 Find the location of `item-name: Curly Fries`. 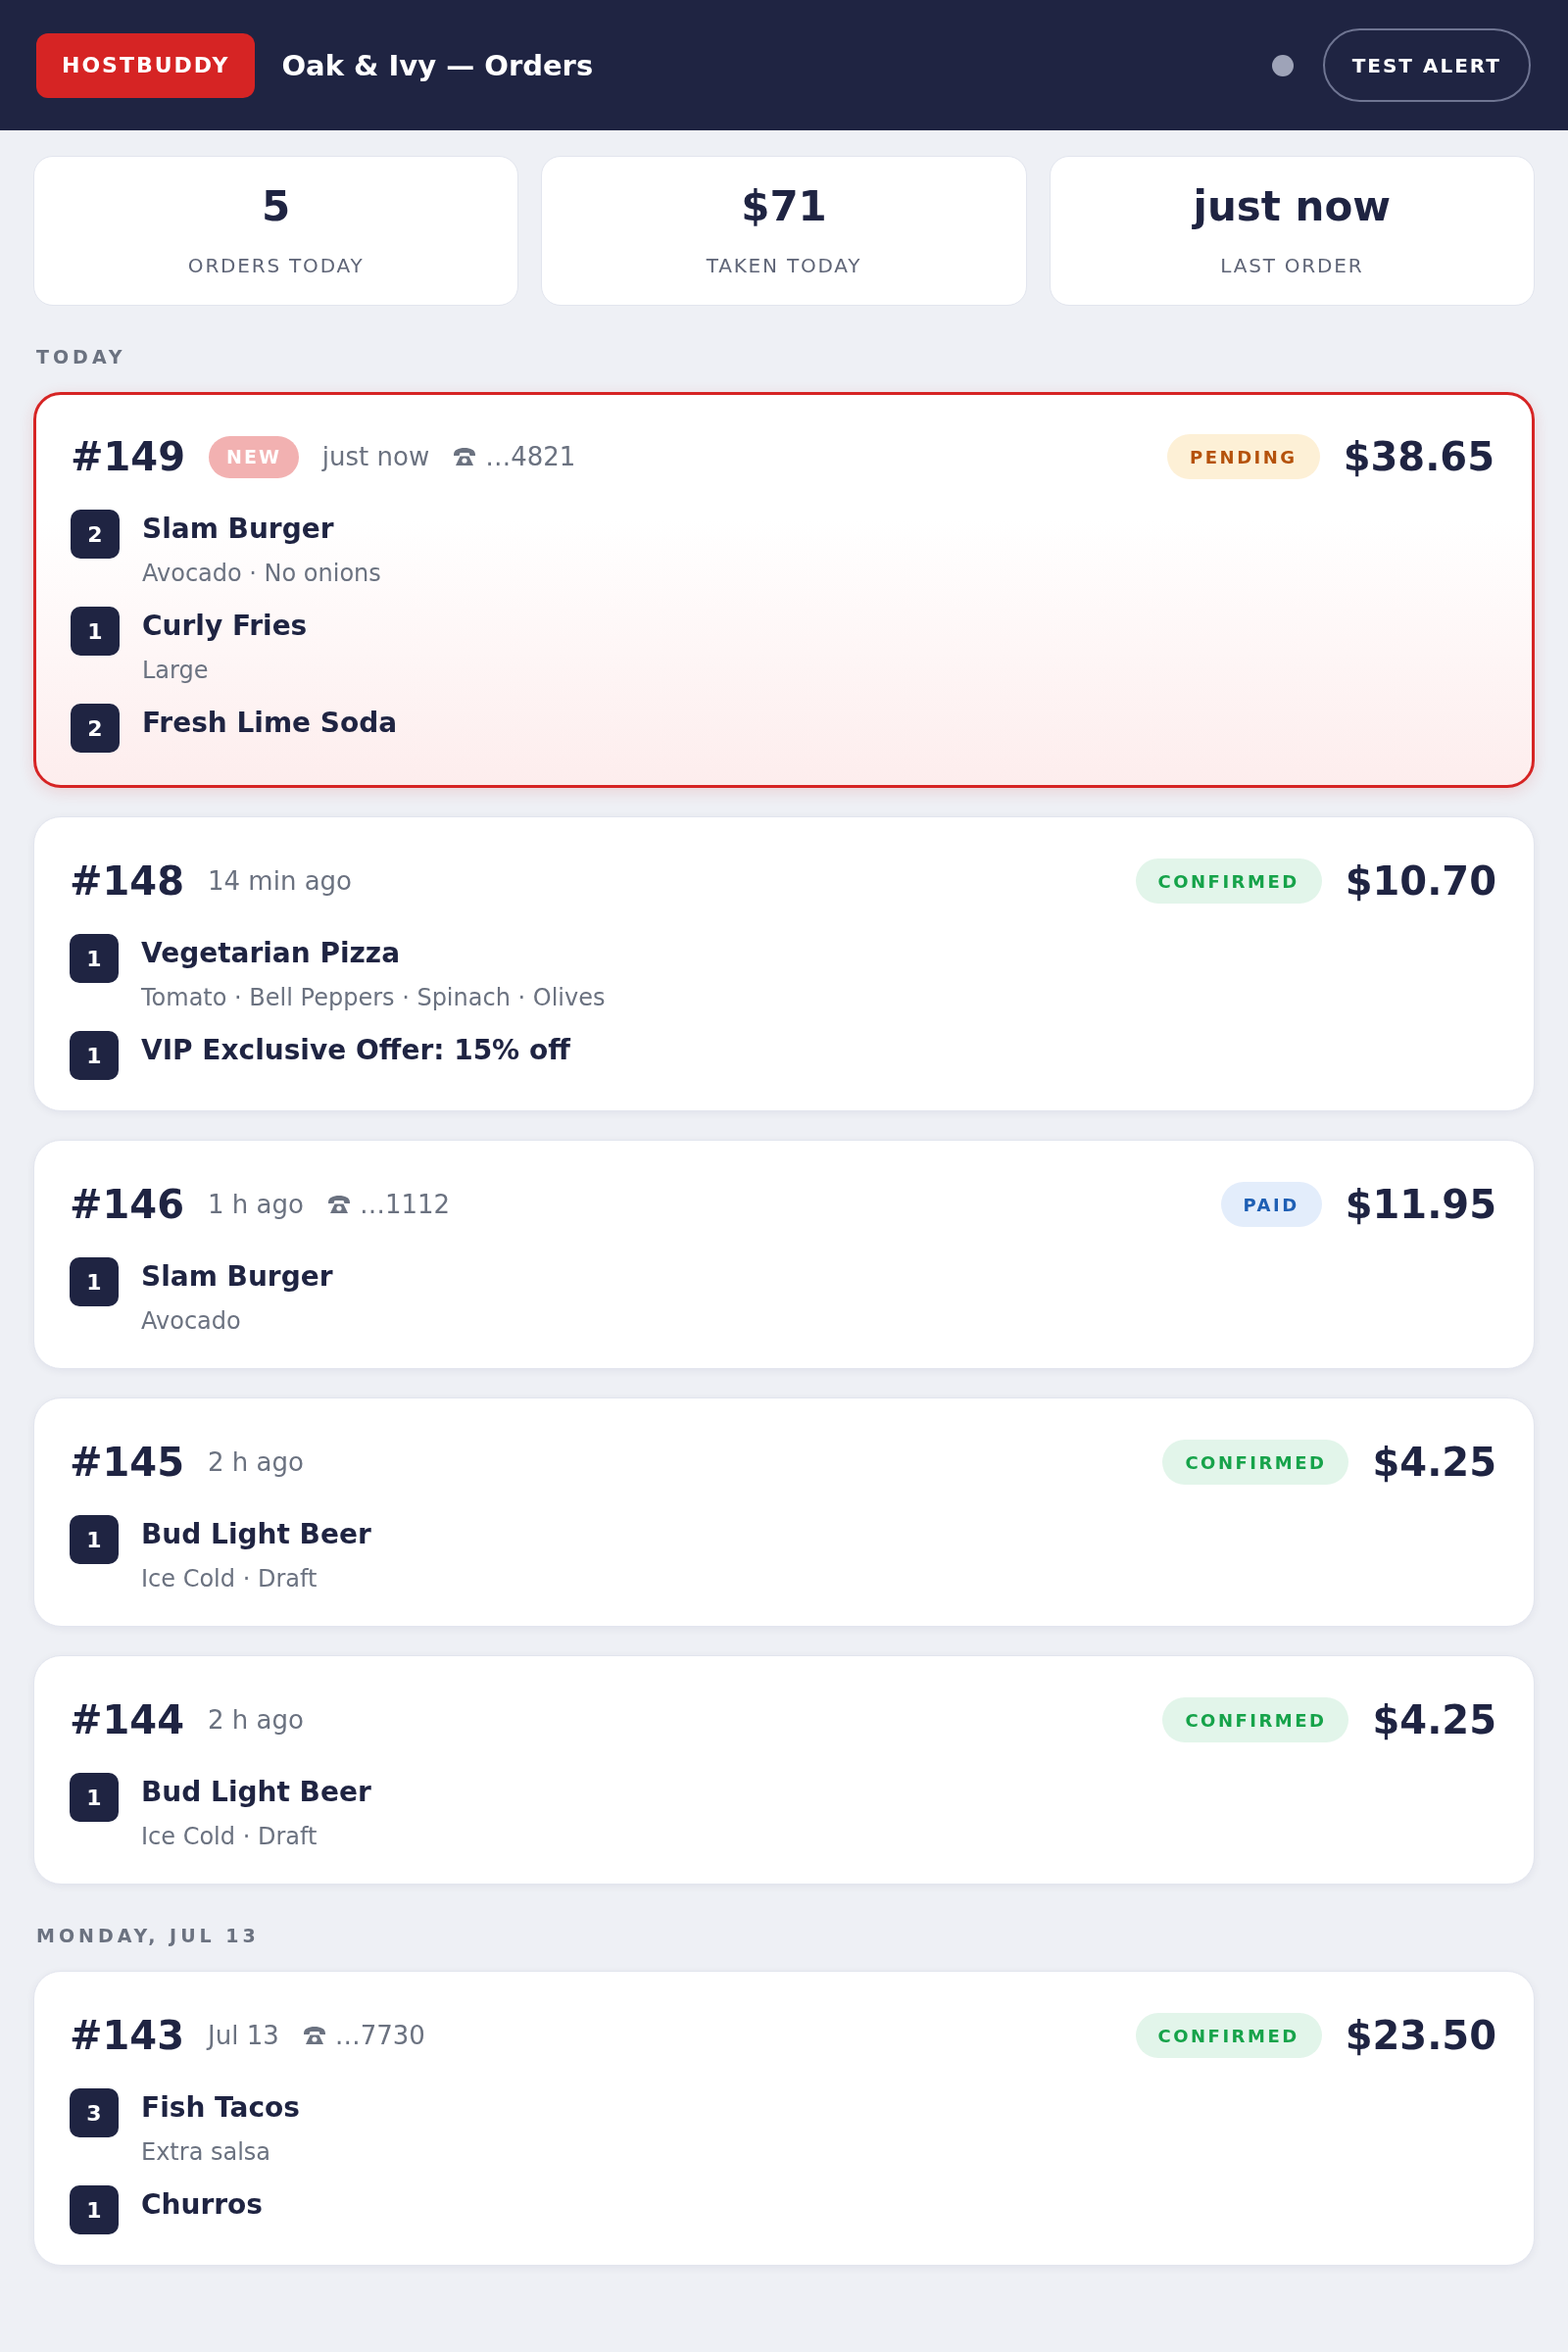

item-name: Curly Fries is located at coordinates (225, 626).